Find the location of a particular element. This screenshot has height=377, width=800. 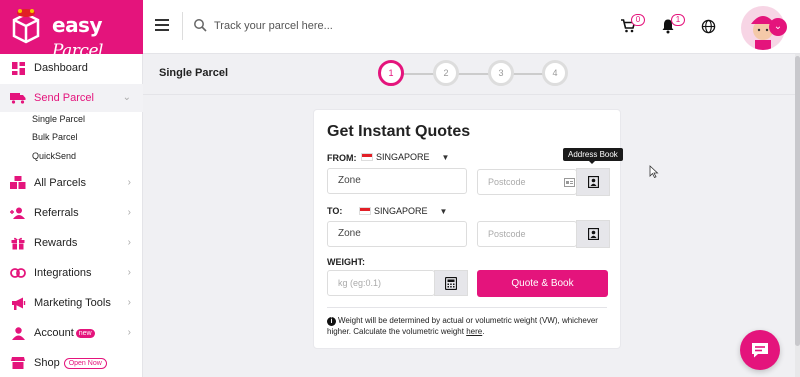

from-address-book-button is located at coordinates (593, 182).